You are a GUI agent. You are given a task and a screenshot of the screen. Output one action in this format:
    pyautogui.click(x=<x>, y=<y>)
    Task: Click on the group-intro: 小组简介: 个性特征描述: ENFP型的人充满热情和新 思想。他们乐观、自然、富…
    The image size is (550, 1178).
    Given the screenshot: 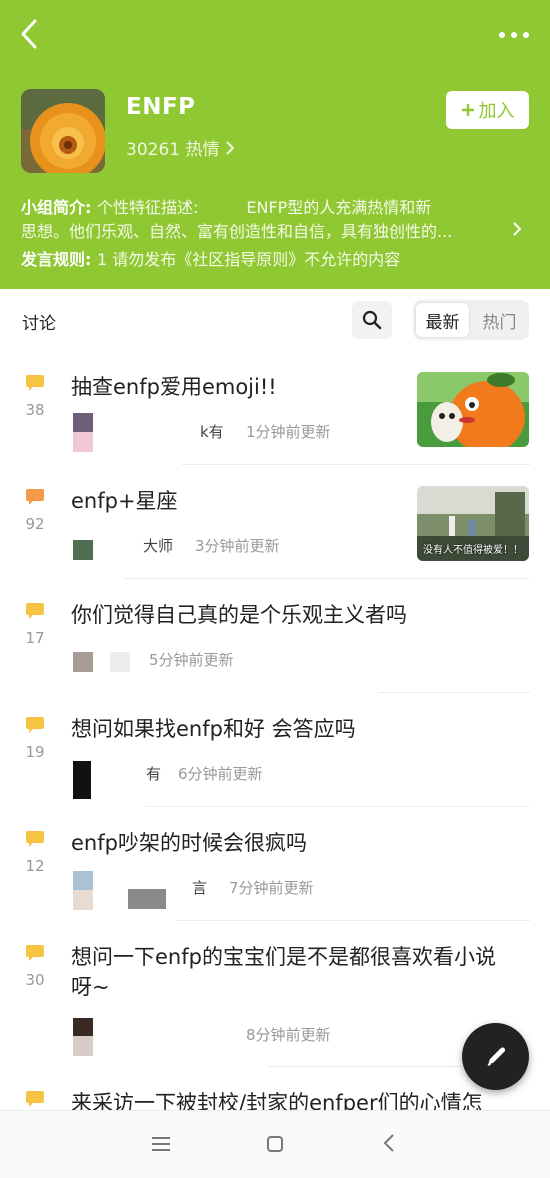 What is the action you would take?
    pyautogui.click(x=261, y=220)
    